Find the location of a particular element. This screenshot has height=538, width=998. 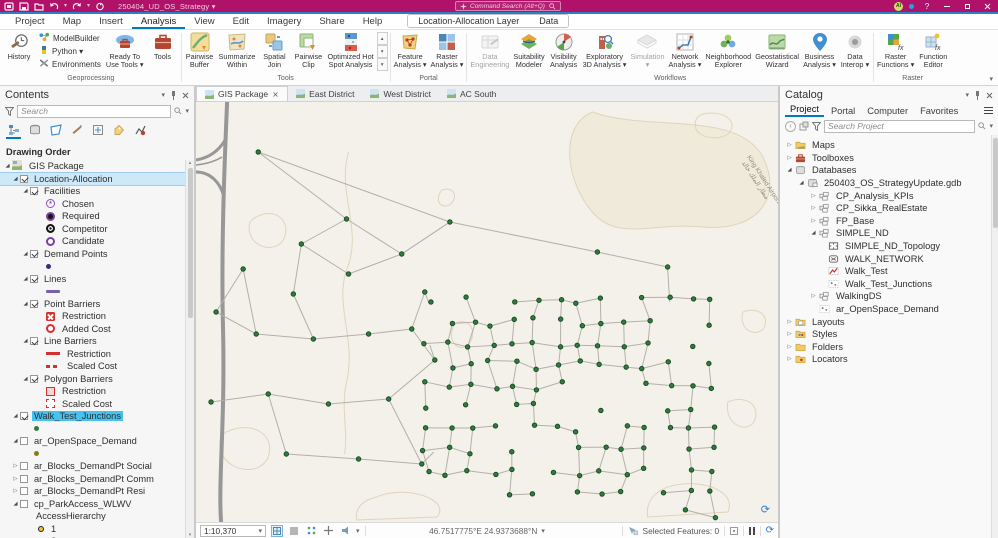

summarize-within-button: Summarize Within is located at coordinates (237, 52).